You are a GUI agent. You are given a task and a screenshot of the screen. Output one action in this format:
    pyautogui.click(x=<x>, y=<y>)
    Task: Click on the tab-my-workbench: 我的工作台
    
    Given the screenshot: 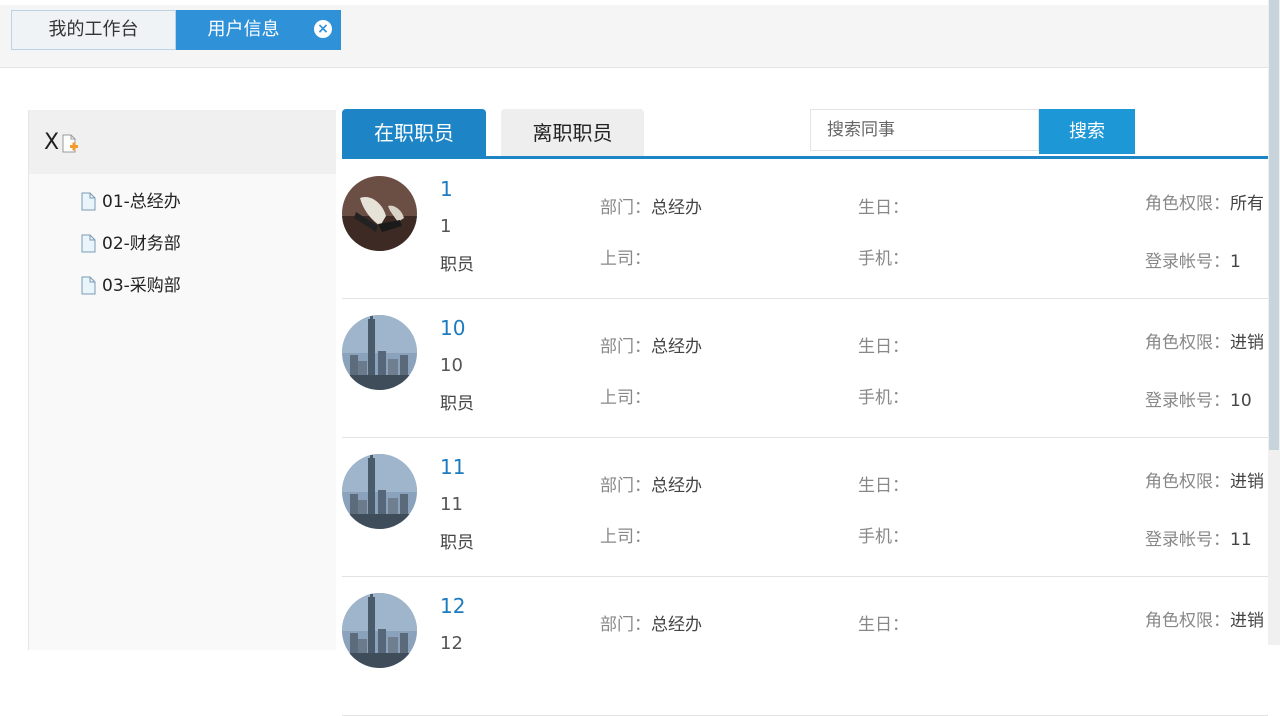 What is the action you would take?
    pyautogui.click(x=93, y=30)
    